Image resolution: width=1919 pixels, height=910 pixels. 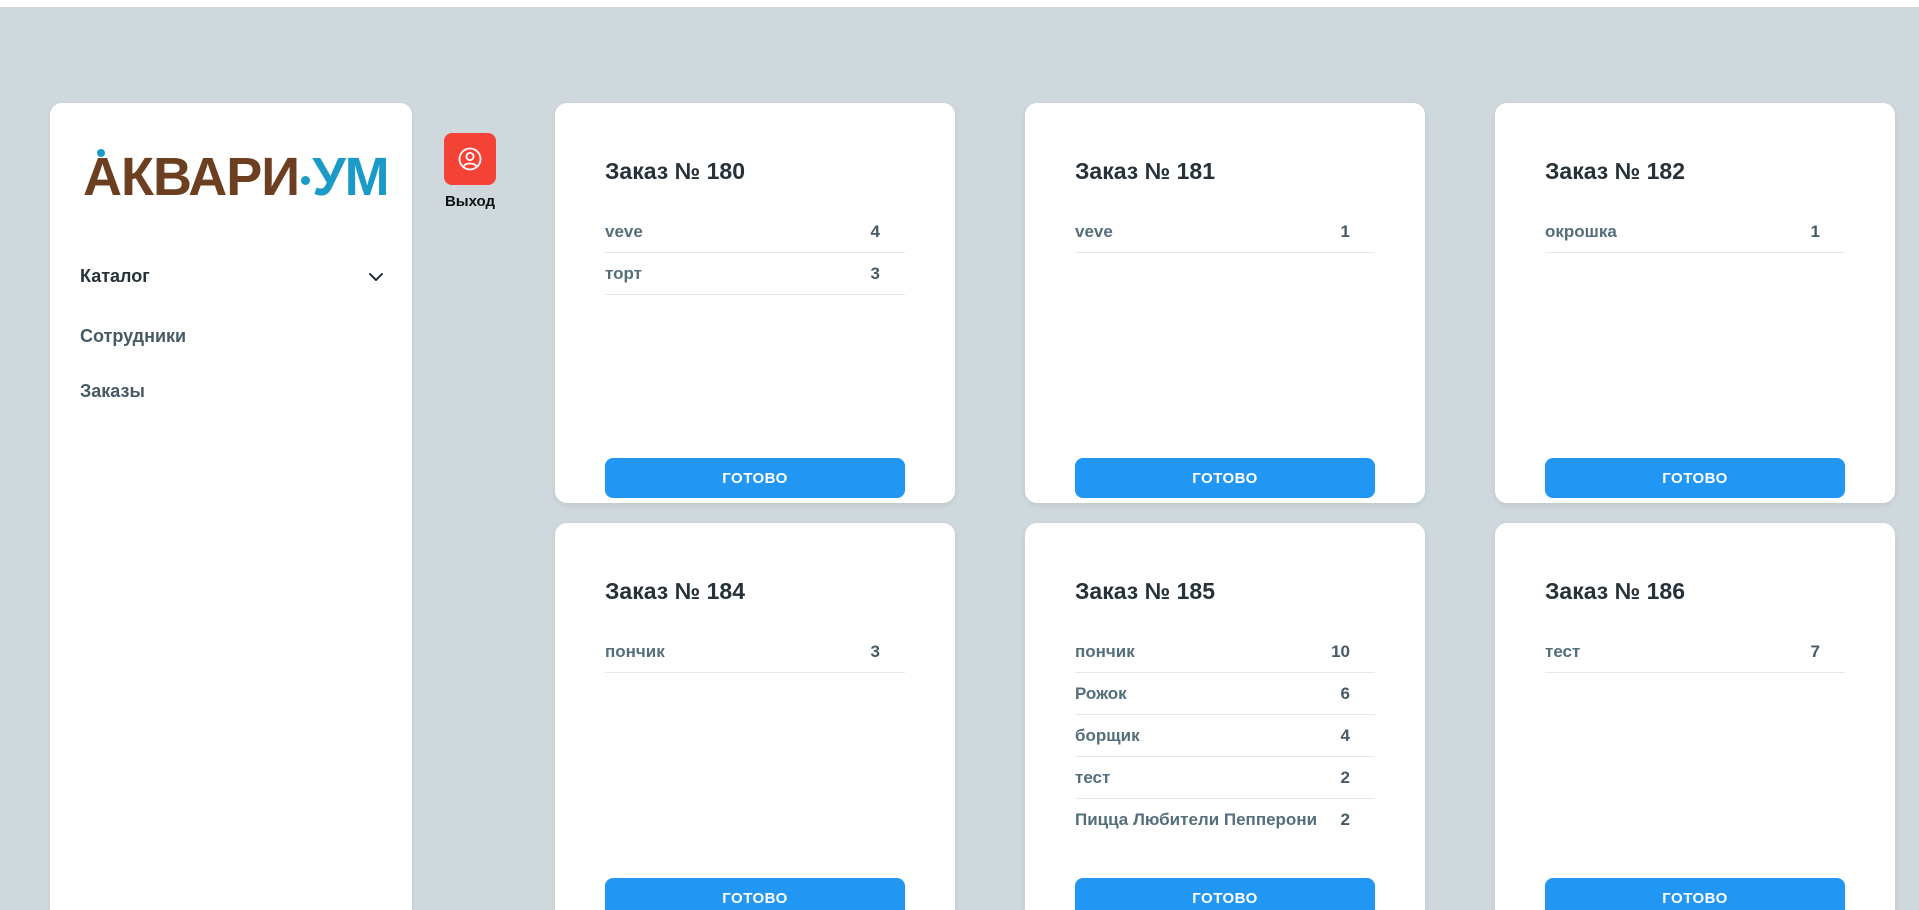 I want to click on sidebar-item-label: Сотрудники, so click(x=133, y=336).